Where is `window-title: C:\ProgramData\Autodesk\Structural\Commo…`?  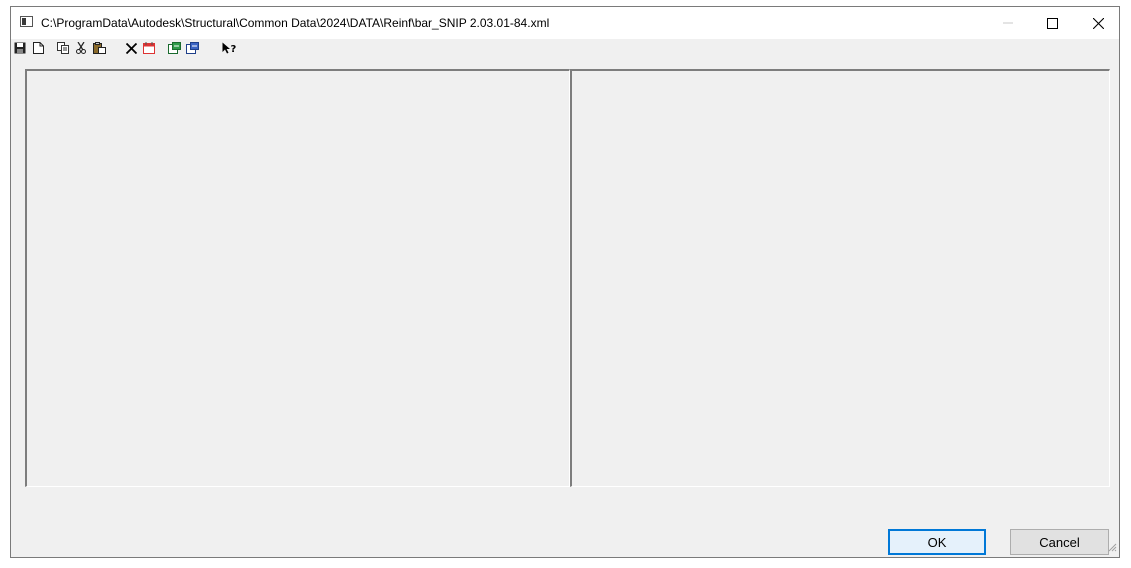
window-title: C:\ProgramData\Autodesk\Structural\Commo… is located at coordinates (295, 23).